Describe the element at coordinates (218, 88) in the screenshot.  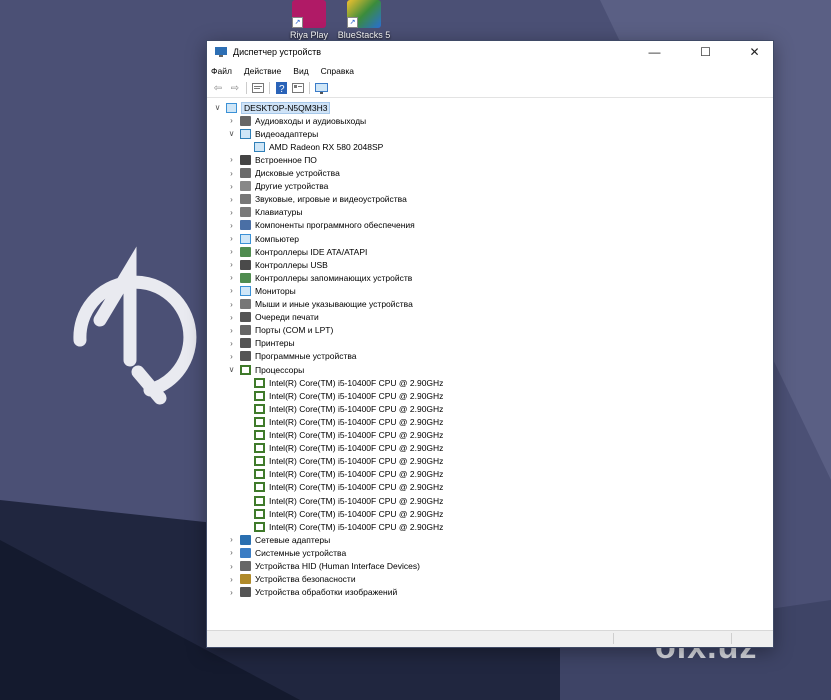
I see `back-icon: ⇦` at that location.